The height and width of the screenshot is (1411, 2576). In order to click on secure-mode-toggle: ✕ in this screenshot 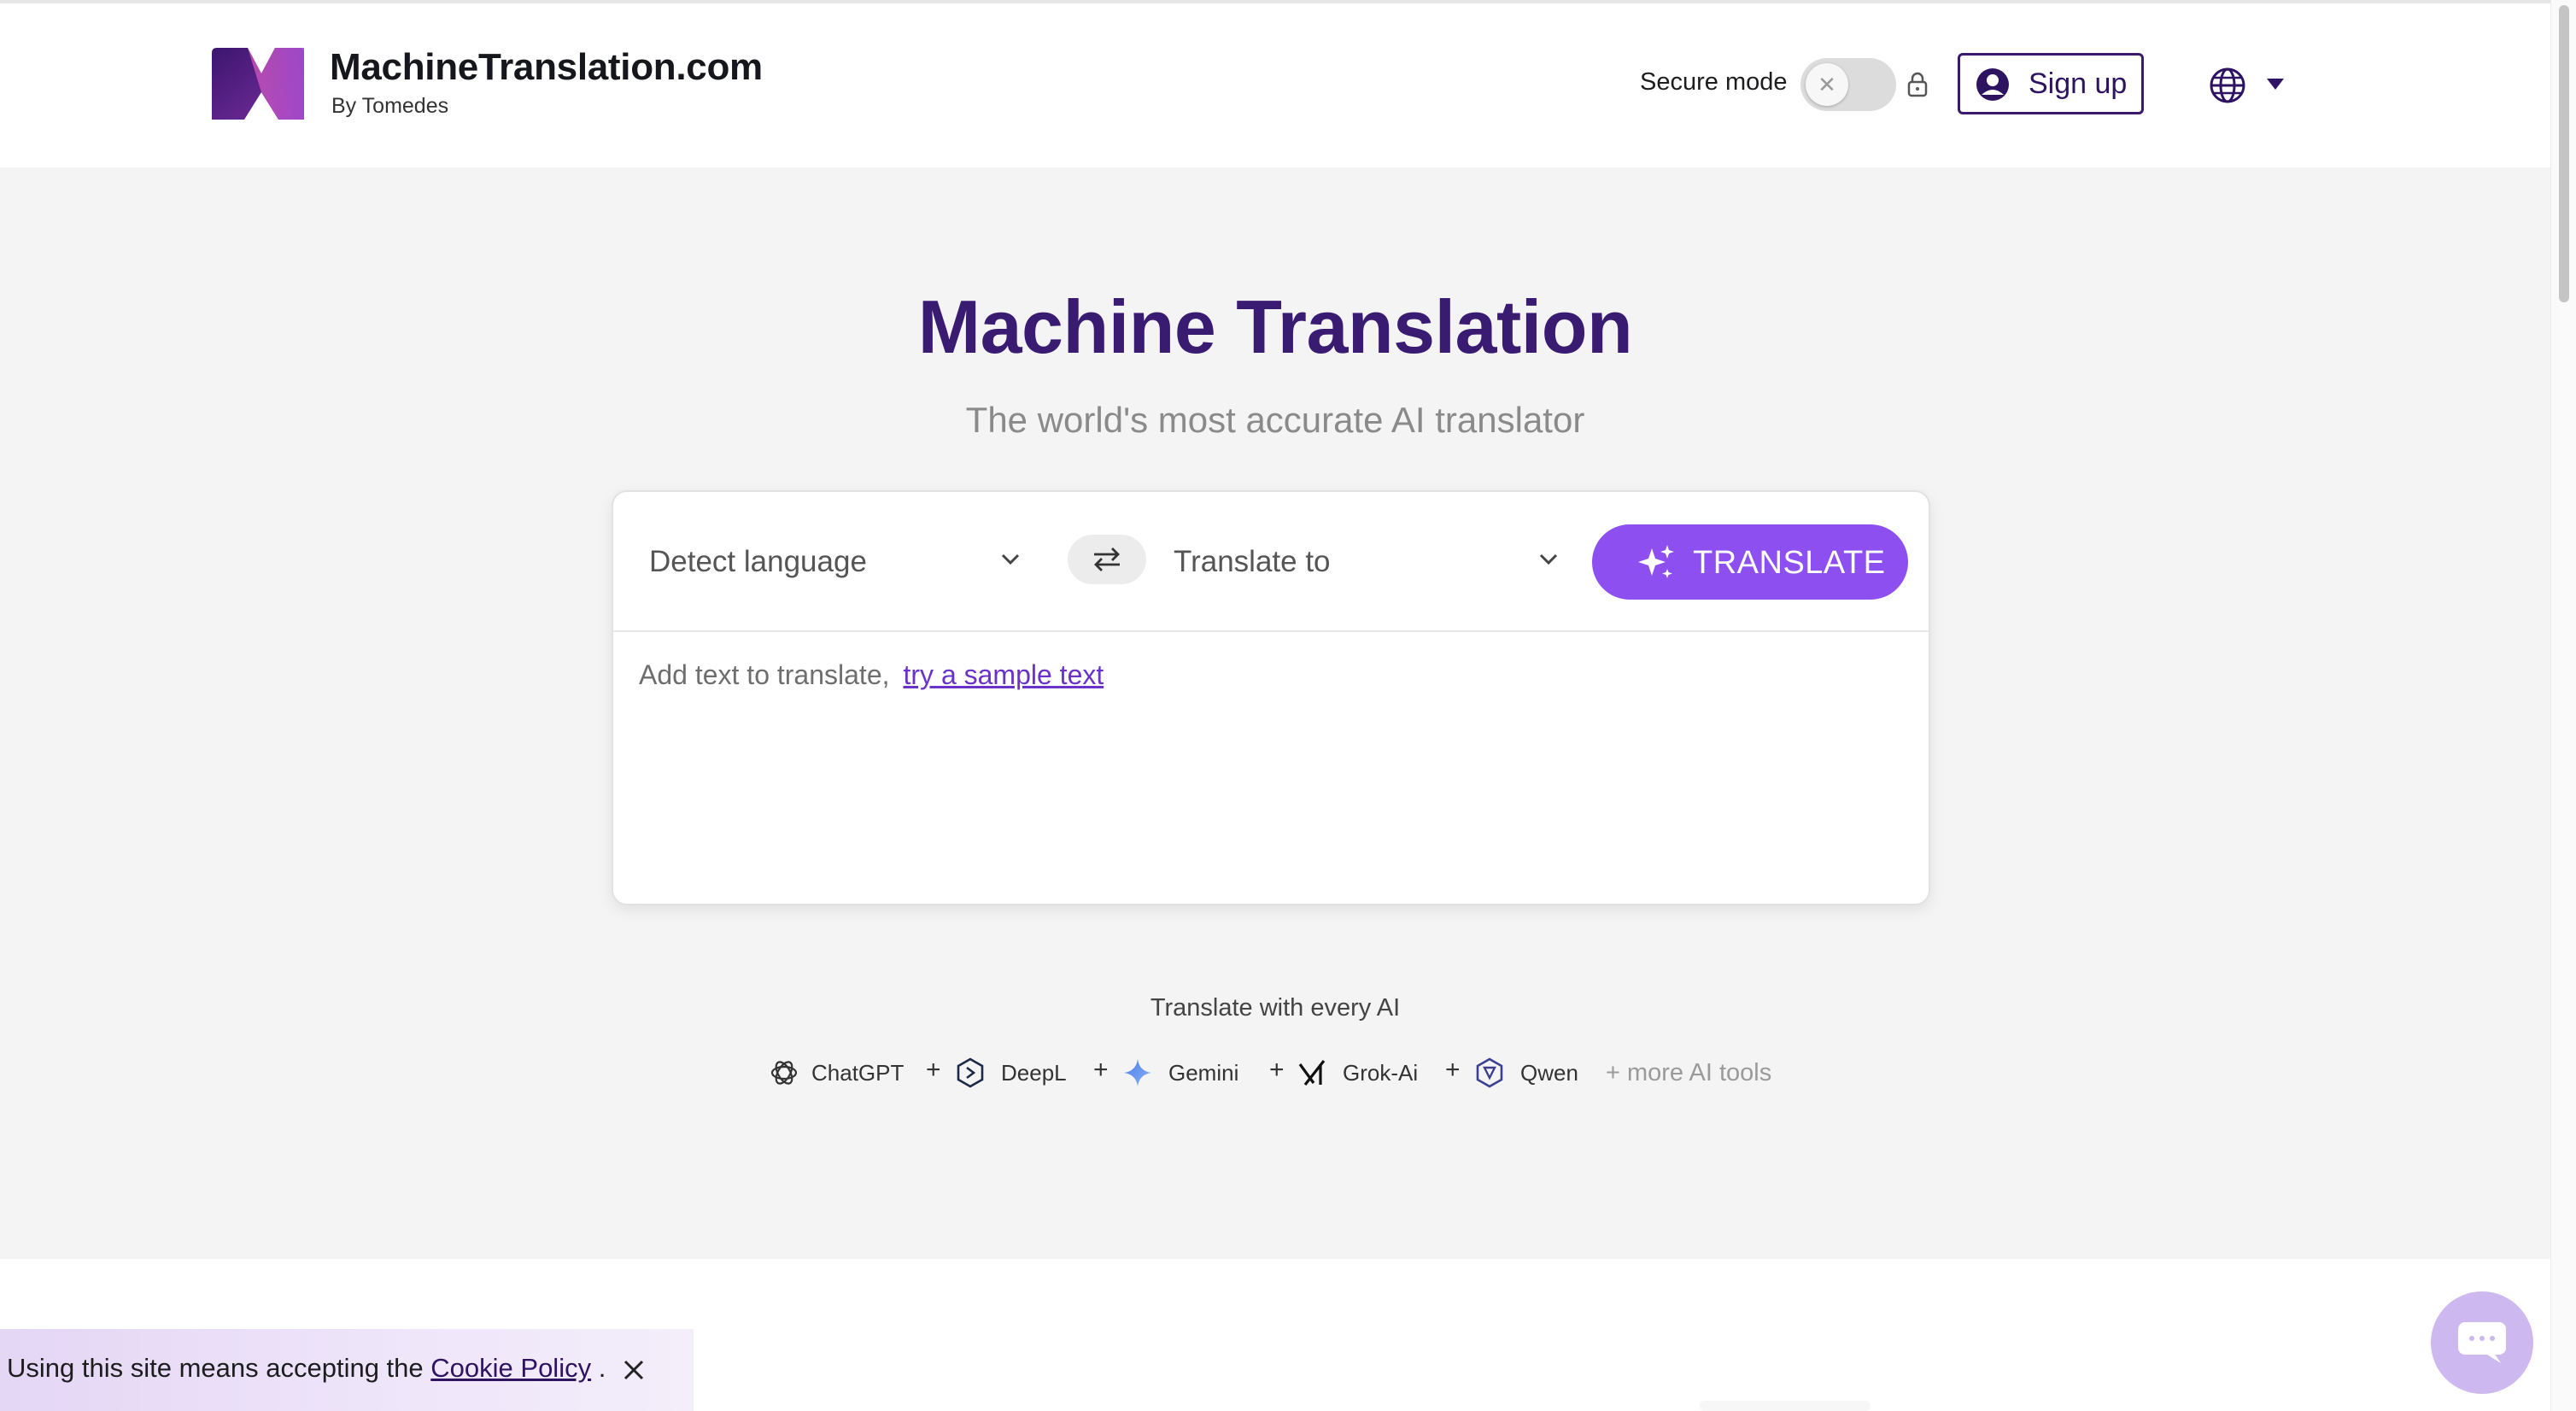, I will do `click(1848, 84)`.